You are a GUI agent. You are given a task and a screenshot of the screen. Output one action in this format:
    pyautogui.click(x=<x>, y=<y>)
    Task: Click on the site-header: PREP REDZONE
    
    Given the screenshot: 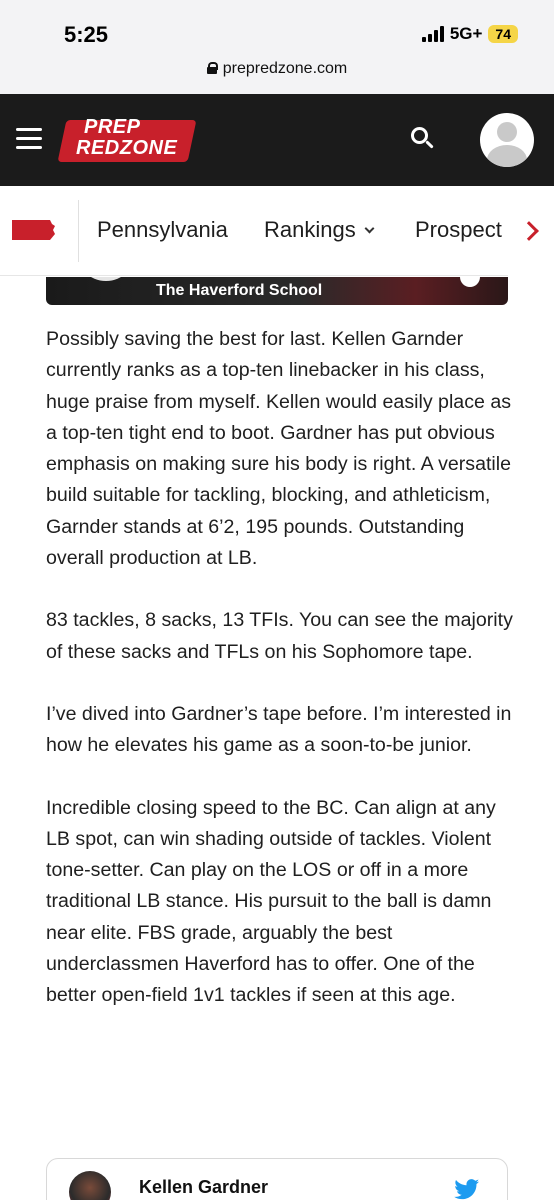 What is the action you would take?
    pyautogui.click(x=277, y=140)
    